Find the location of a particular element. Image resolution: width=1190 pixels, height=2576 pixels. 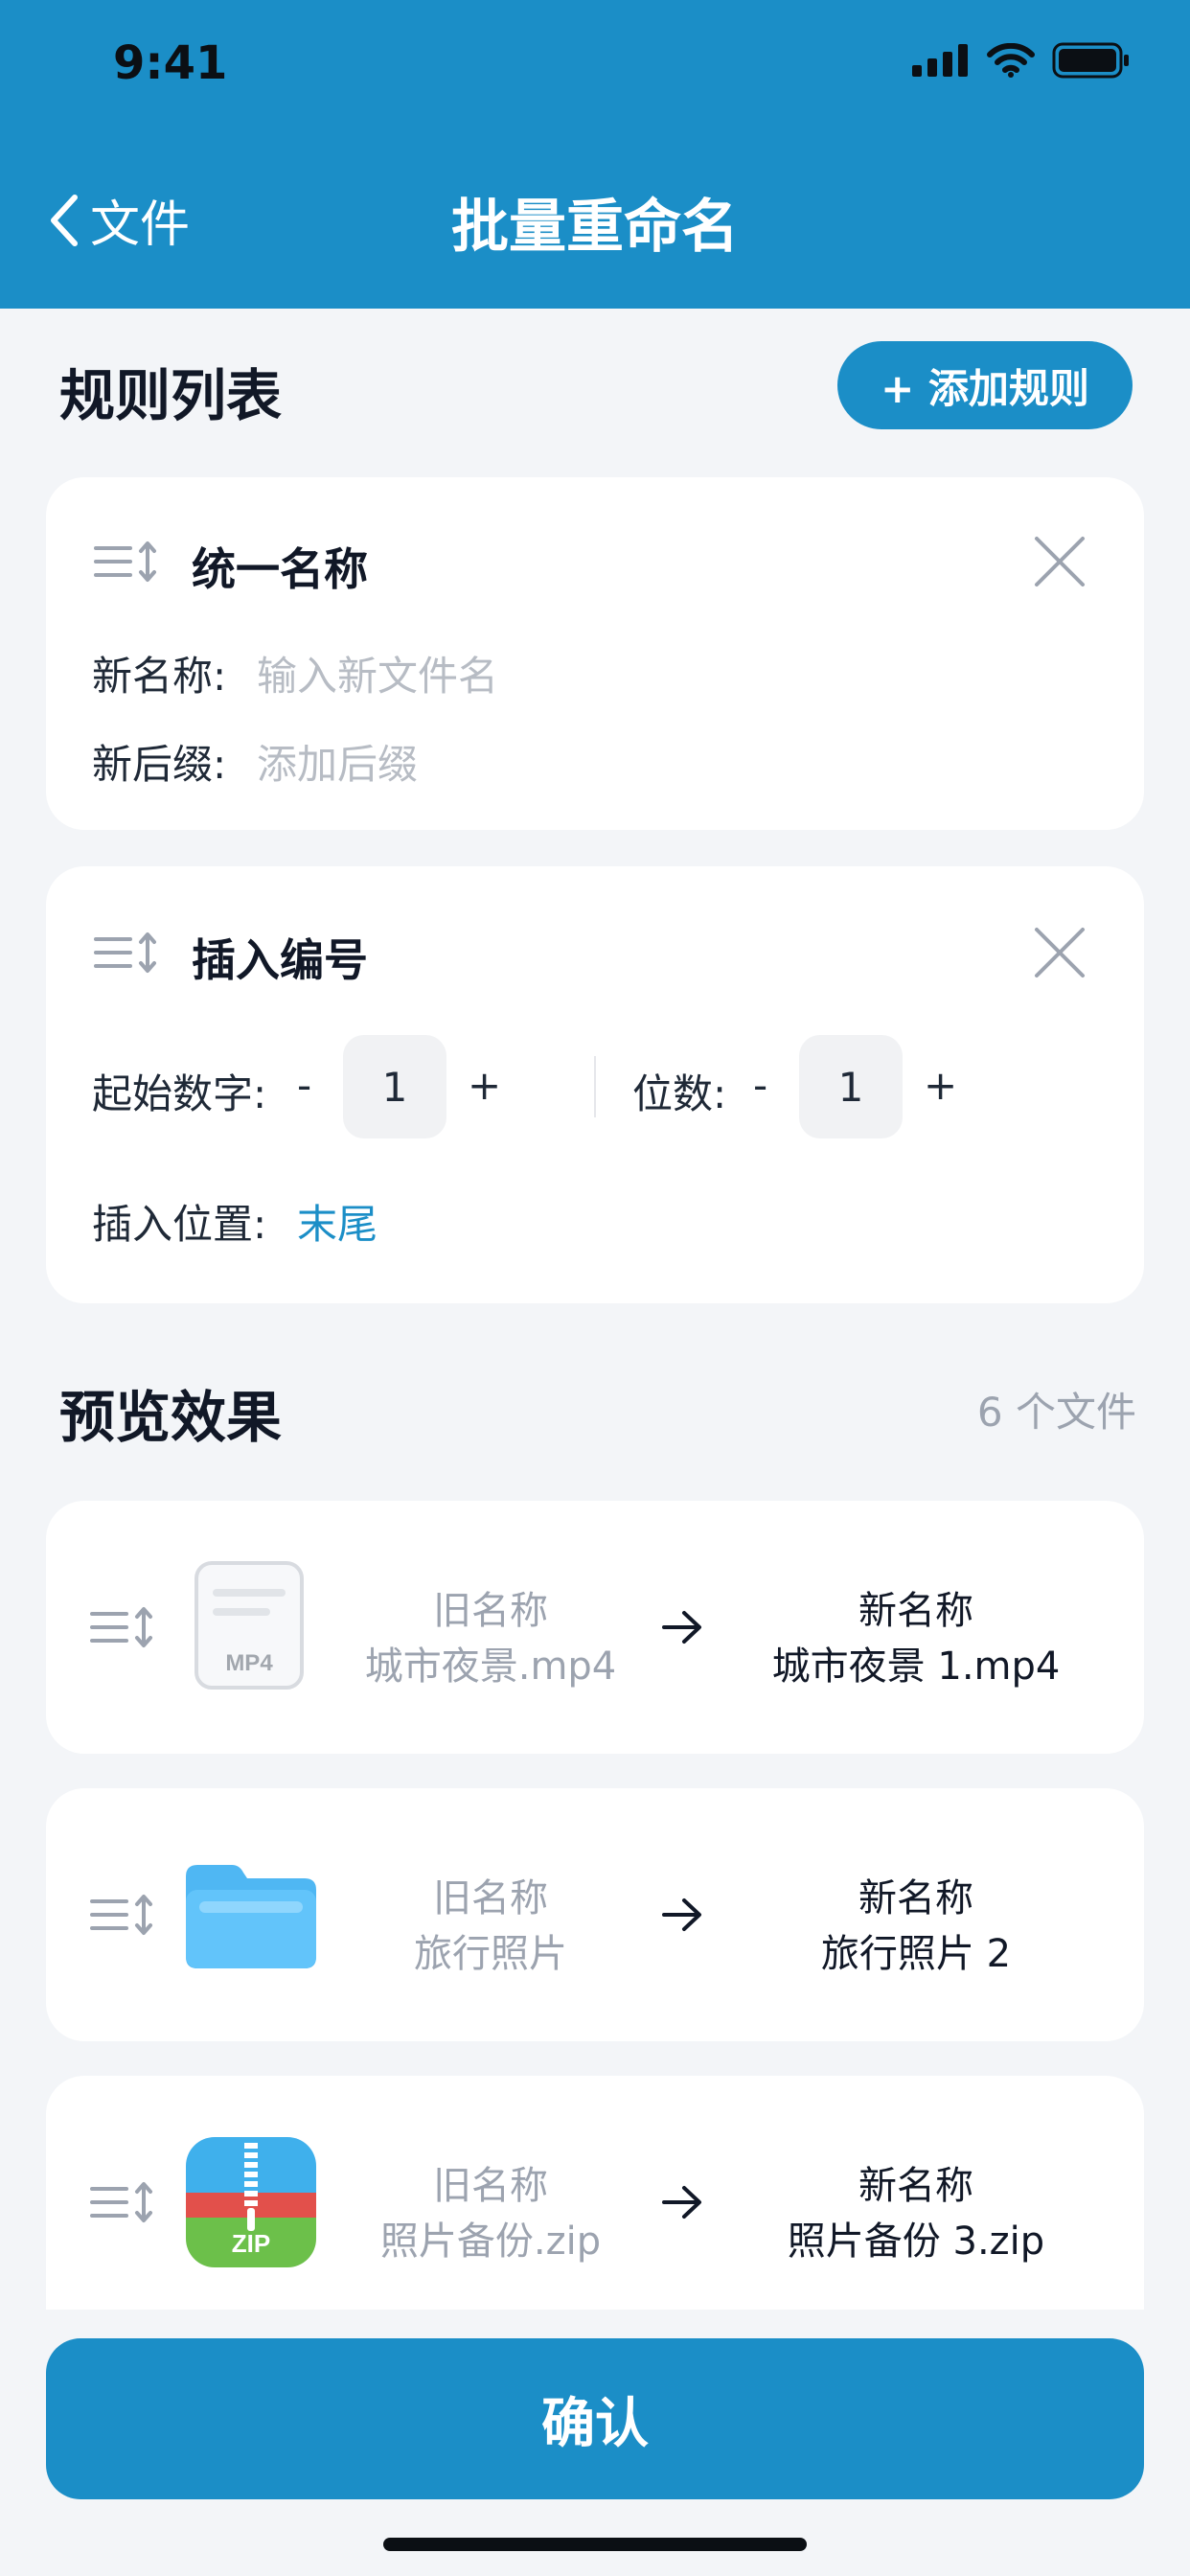

new-suffix-label: 新后缀: is located at coordinates (159, 764).